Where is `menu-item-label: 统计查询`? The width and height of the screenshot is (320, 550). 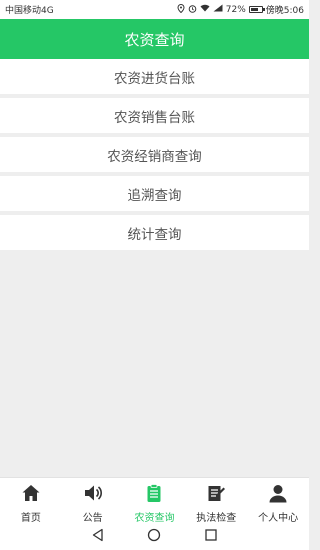 menu-item-label: 统计查询 is located at coordinates (154, 234).